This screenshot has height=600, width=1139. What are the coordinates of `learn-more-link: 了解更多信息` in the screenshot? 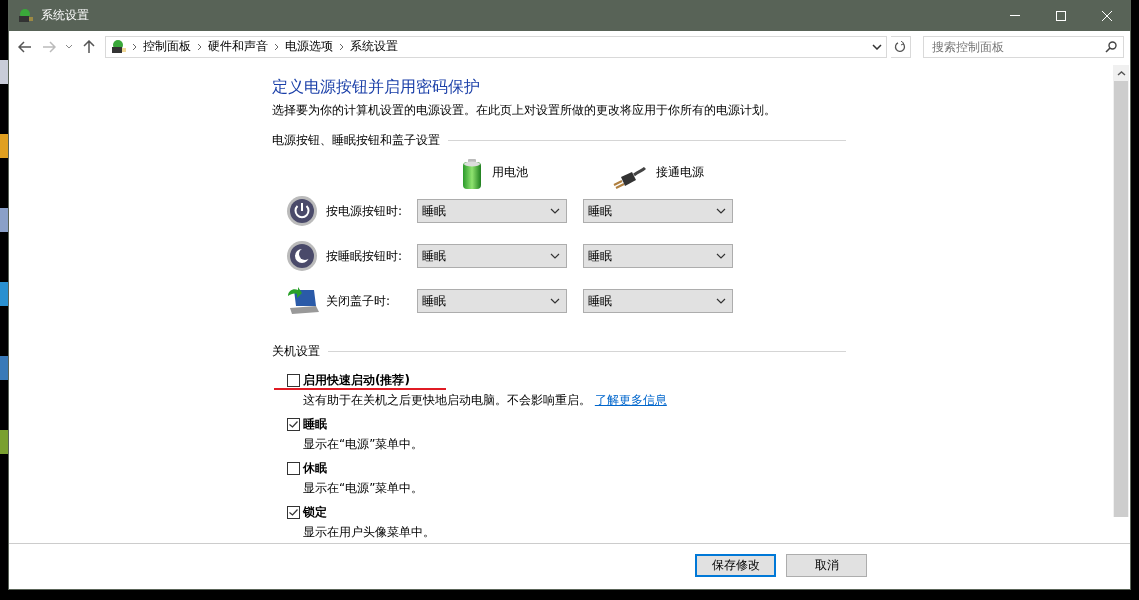 It's located at (630, 400).